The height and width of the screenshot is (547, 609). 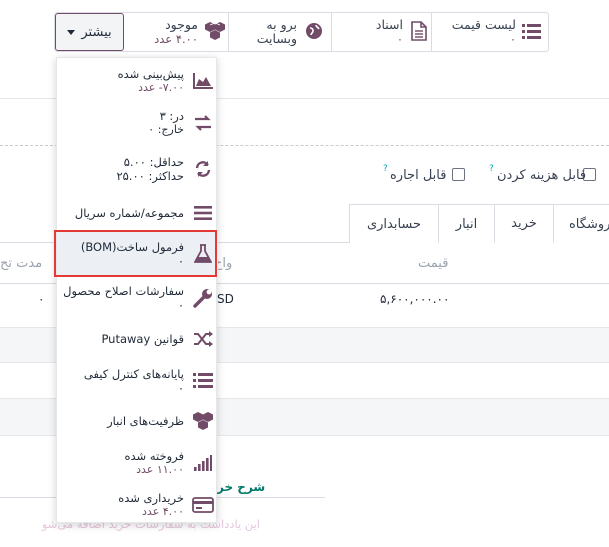 What do you see at coordinates (21, 263) in the screenshot?
I see `lead-time-column-header: مدت تح` at bounding box center [21, 263].